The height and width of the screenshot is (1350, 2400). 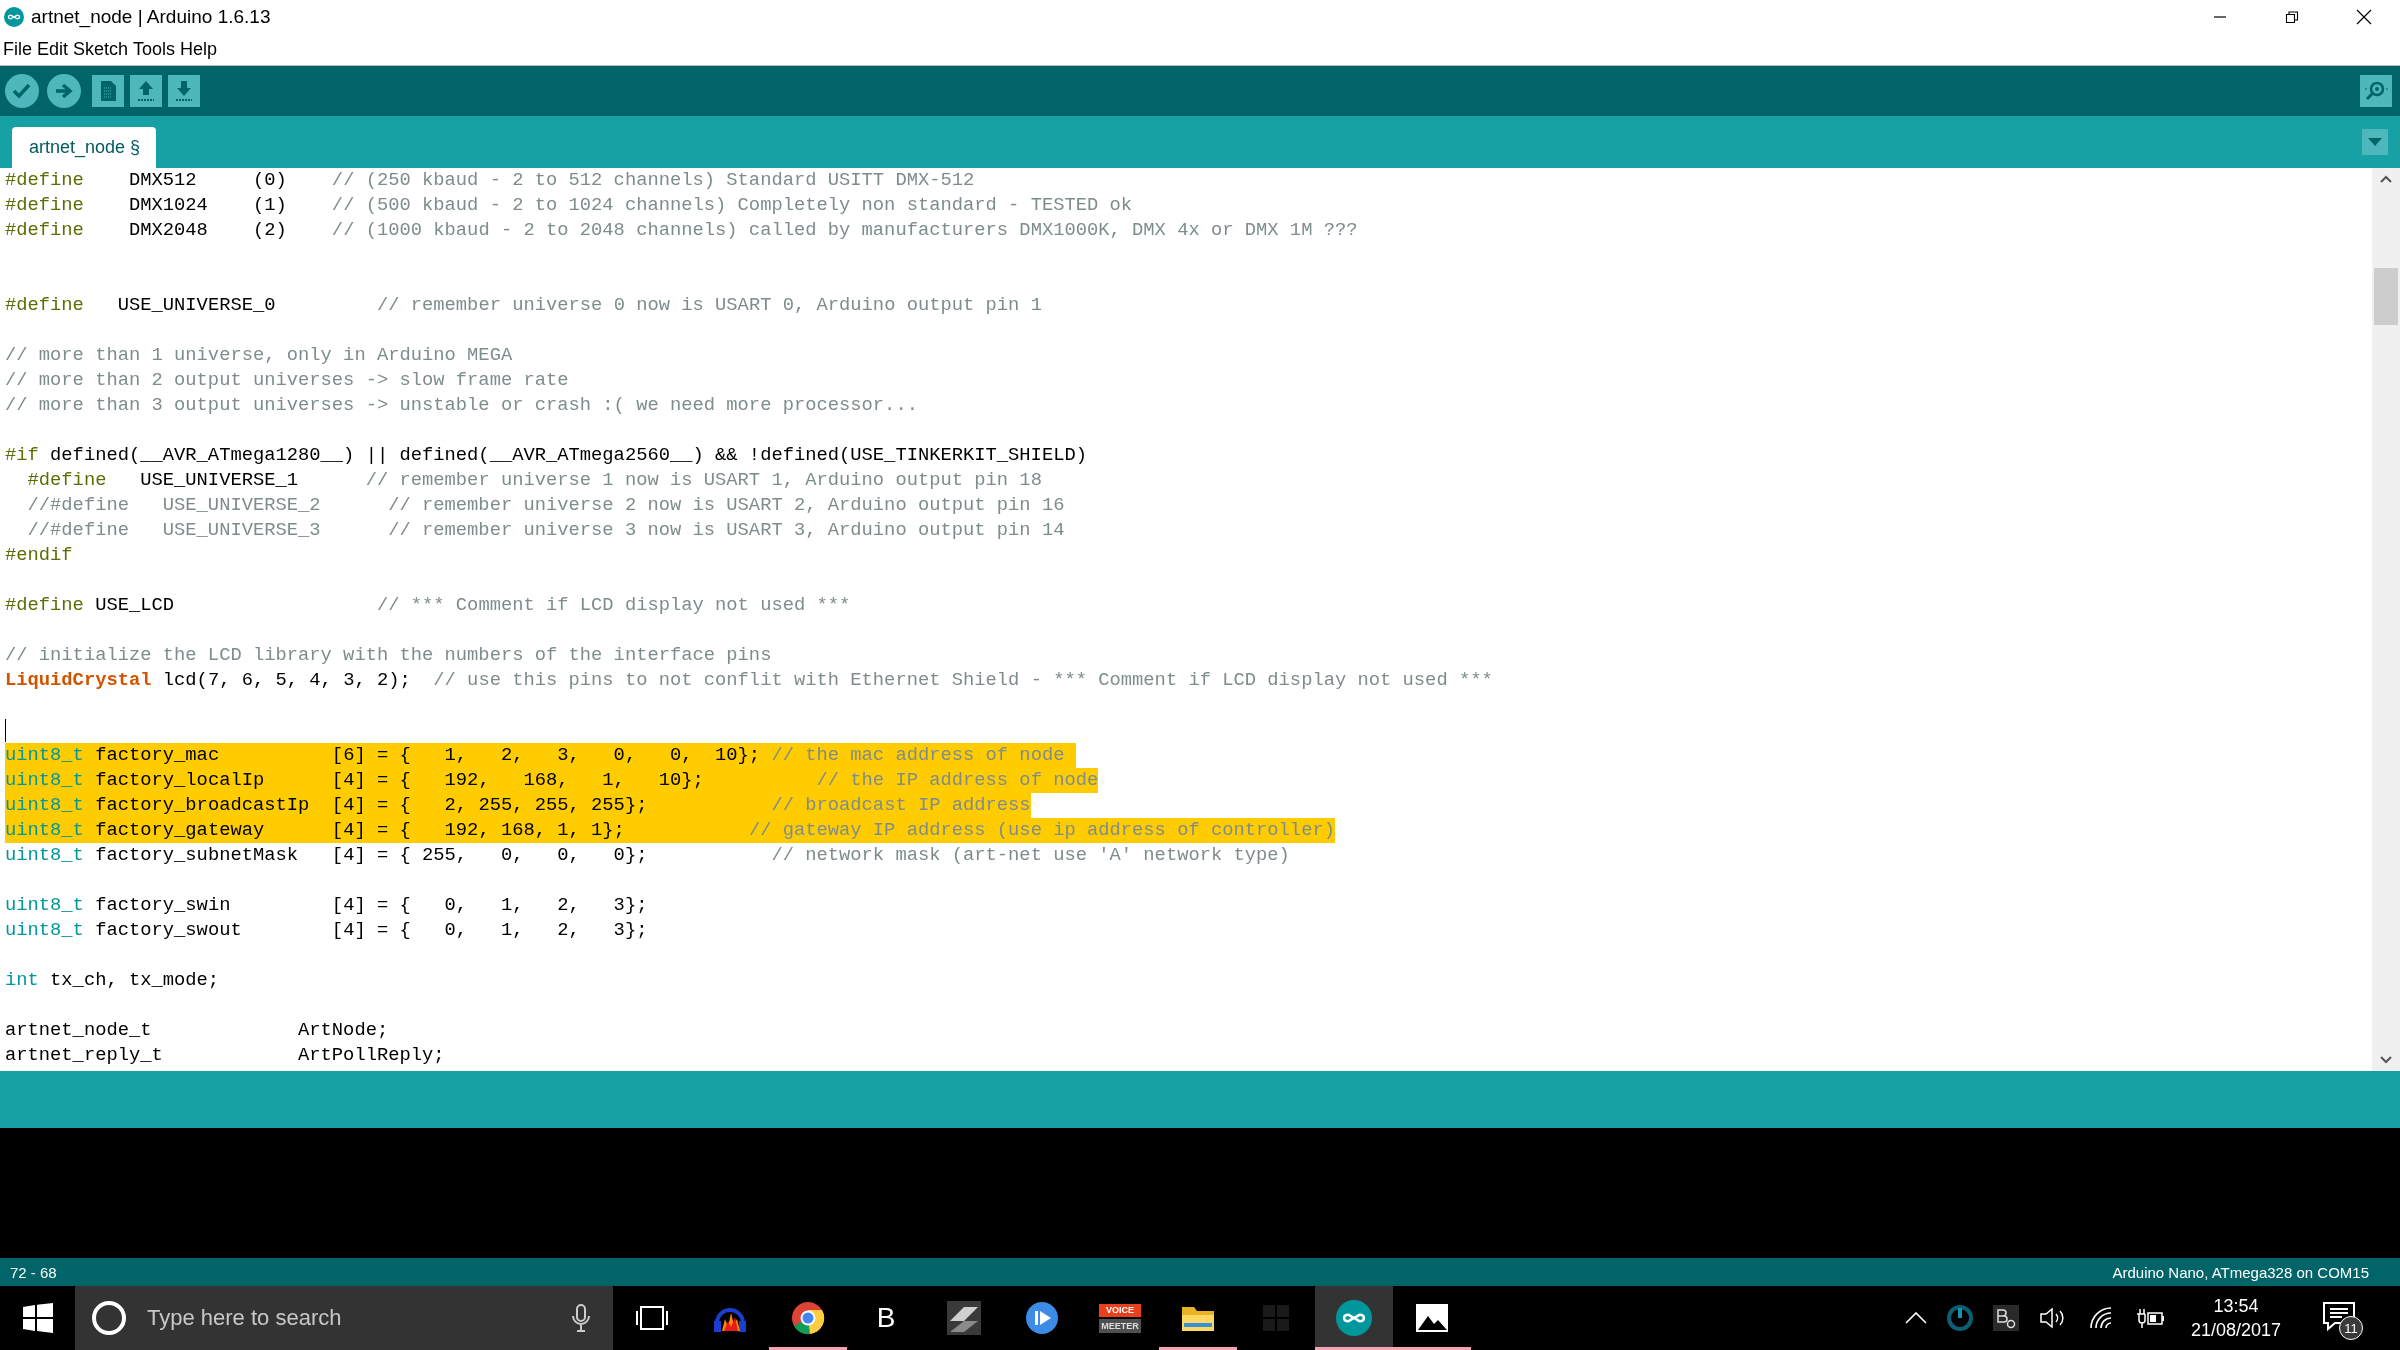 I want to click on menu-item: Sketch, so click(x=101, y=49).